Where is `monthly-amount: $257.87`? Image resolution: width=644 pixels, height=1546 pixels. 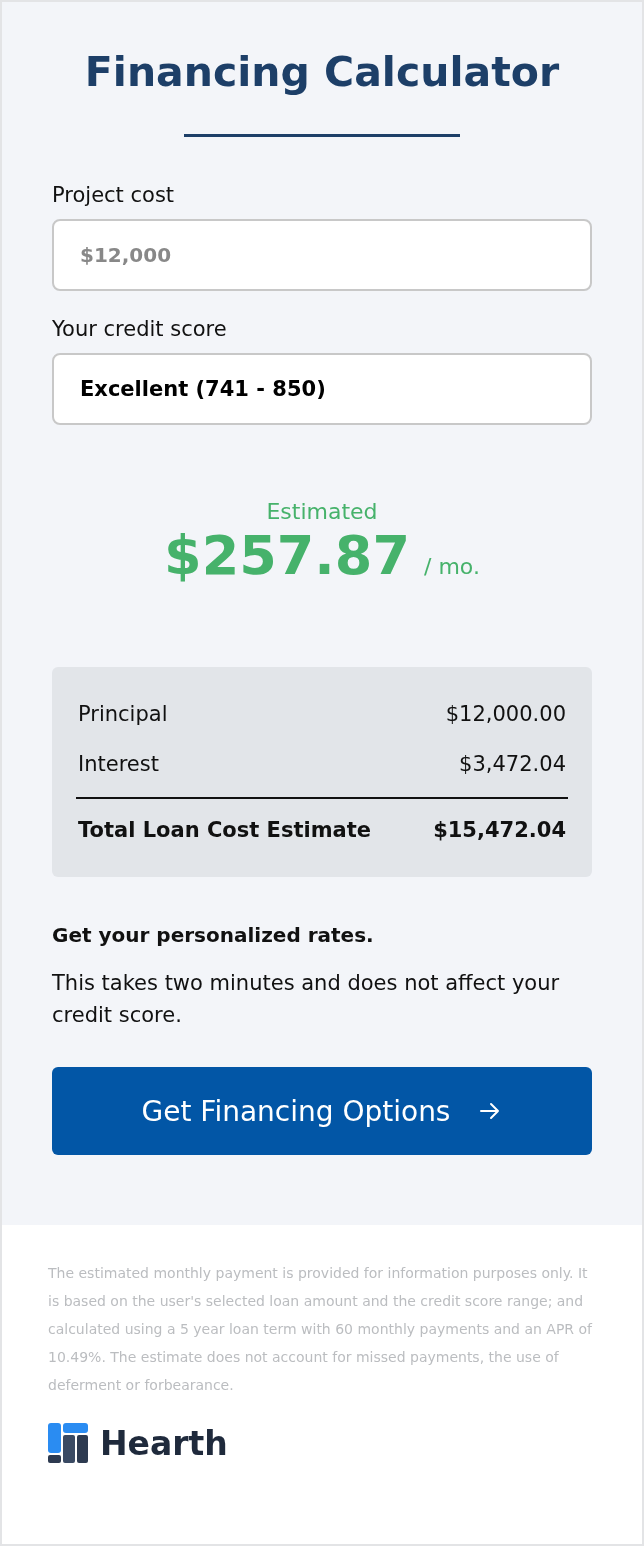 monthly-amount: $257.87 is located at coordinates (287, 555).